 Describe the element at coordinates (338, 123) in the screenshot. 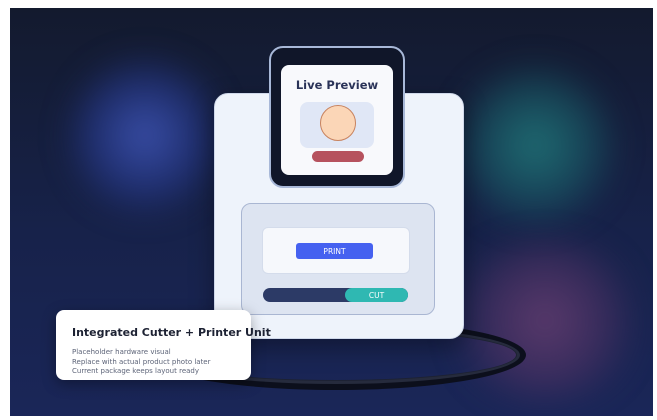

I see `face-circle-icon` at that location.